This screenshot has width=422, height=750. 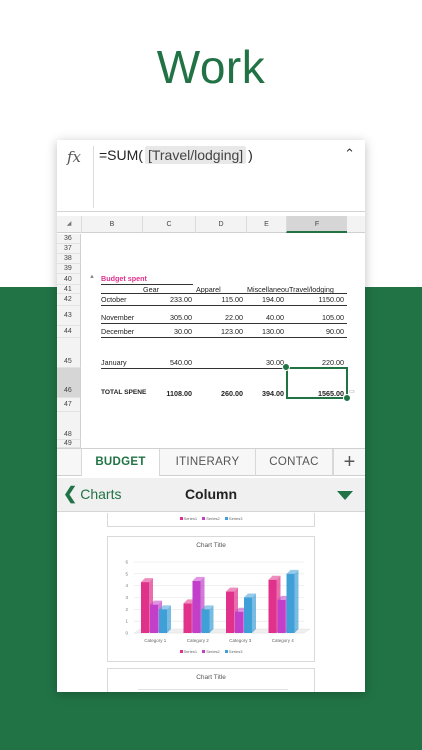 I want to click on chevron-up-icon: ⌃, so click(x=349, y=154).